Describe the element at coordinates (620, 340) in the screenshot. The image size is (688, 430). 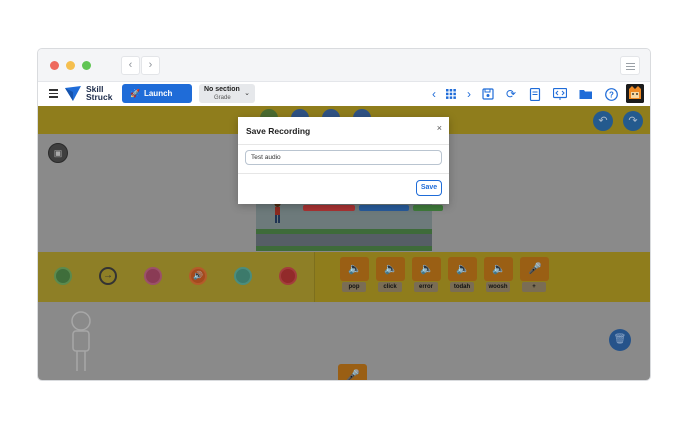
I see `trash-button: 🗑` at that location.